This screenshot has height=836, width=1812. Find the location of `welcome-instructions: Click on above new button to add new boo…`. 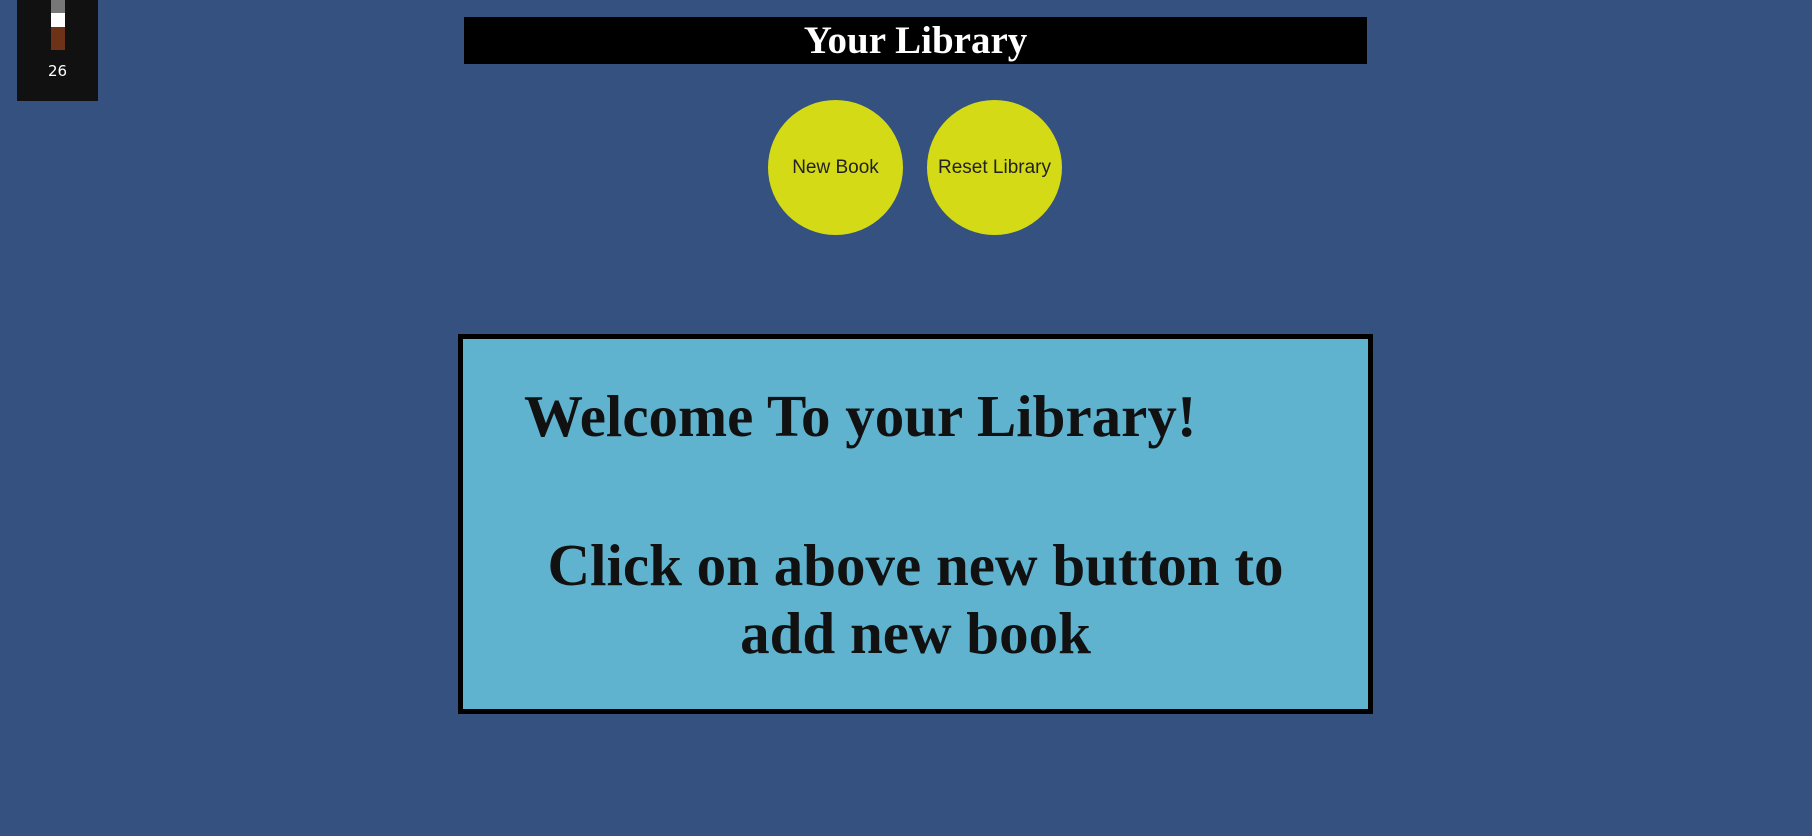

welcome-instructions: Click on above new button to add new boo… is located at coordinates (915, 599).